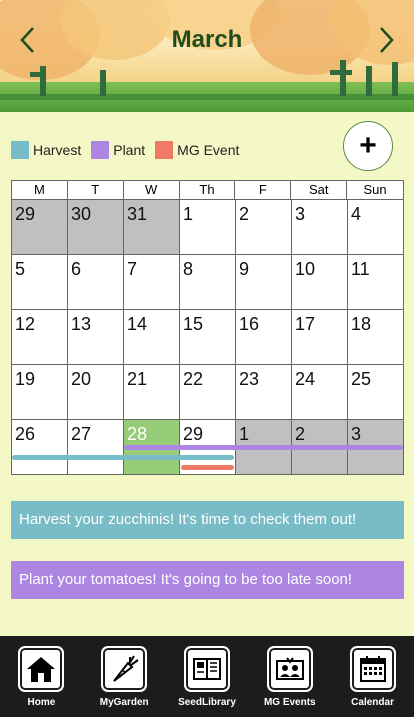 This screenshot has height=717, width=414. I want to click on next-month-button, so click(386, 40).